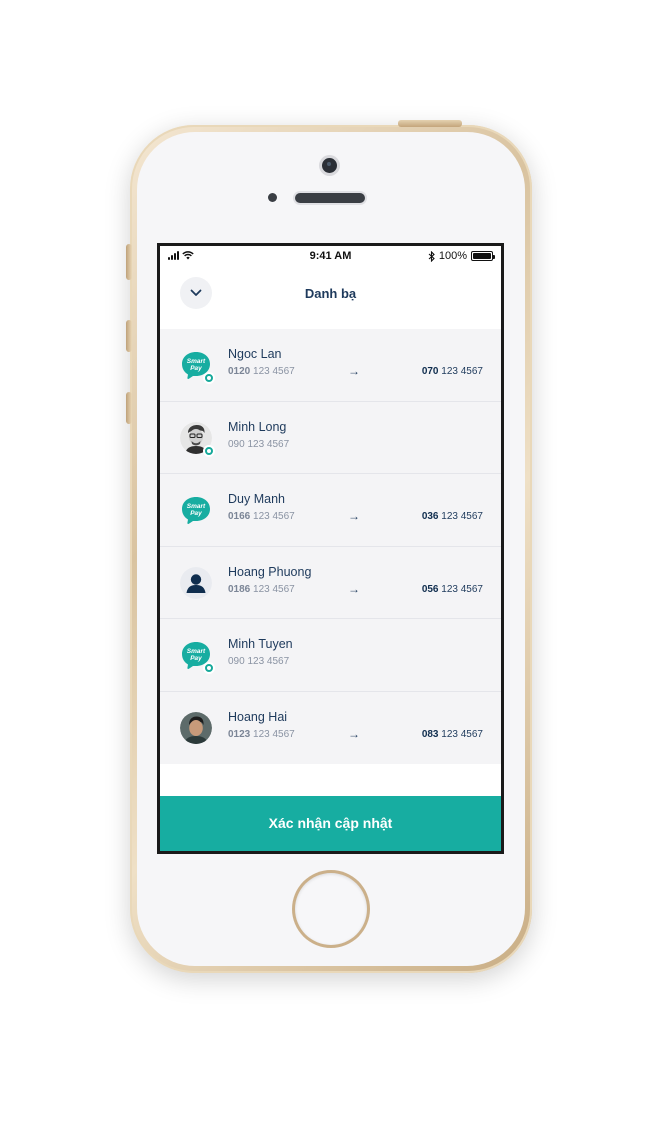 The height and width of the screenshot is (1132, 660). What do you see at coordinates (272, 197) in the screenshot?
I see `proximity-sensor` at bounding box center [272, 197].